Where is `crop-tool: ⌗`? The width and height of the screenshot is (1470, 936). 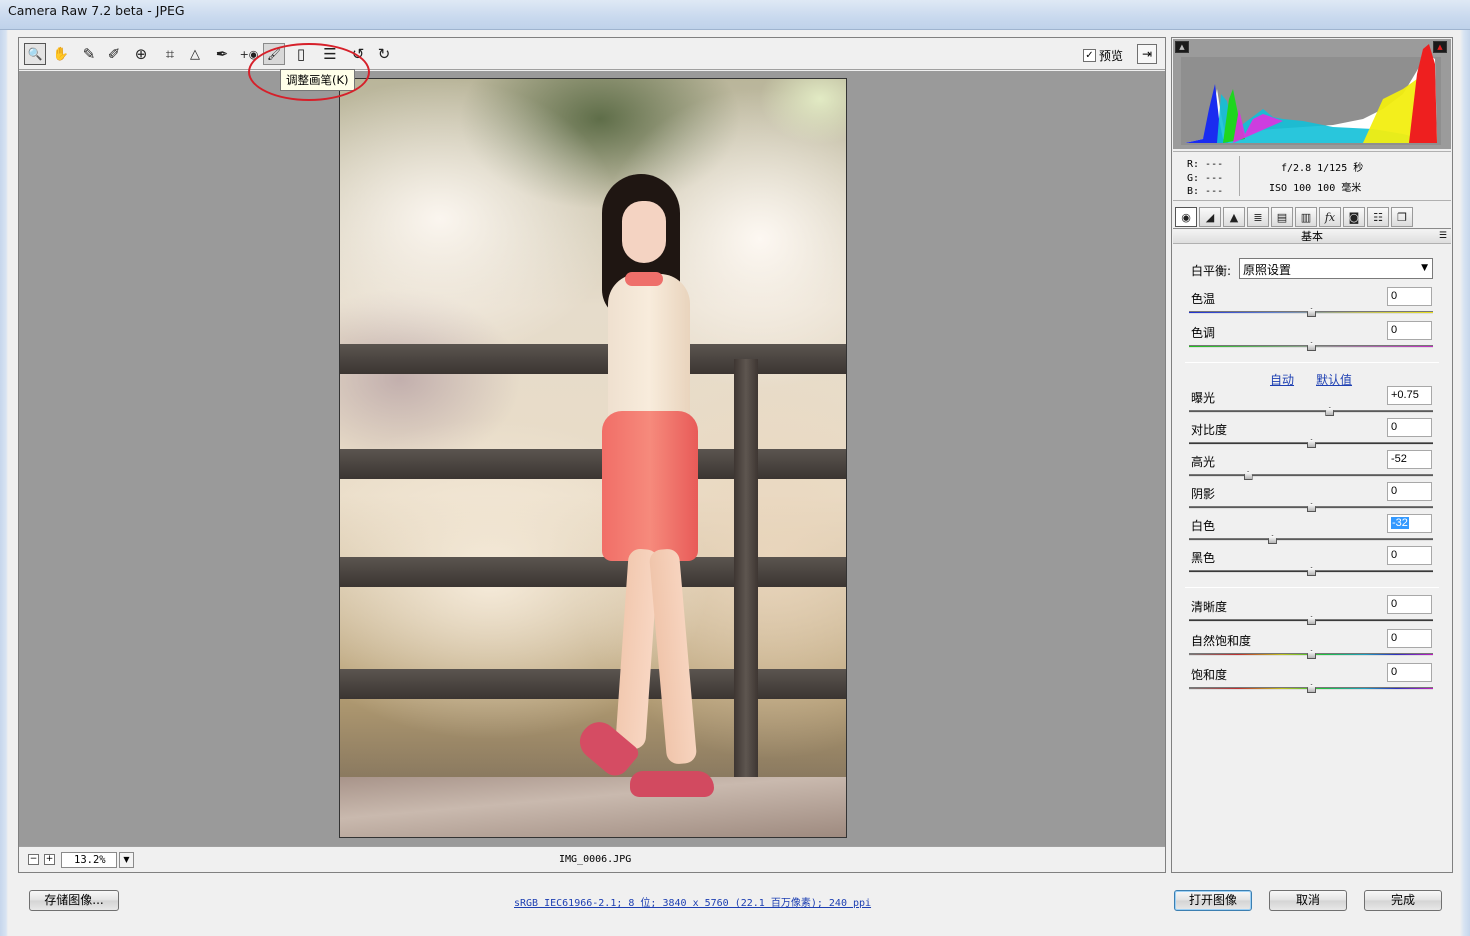
crop-tool: ⌗ is located at coordinates (170, 54).